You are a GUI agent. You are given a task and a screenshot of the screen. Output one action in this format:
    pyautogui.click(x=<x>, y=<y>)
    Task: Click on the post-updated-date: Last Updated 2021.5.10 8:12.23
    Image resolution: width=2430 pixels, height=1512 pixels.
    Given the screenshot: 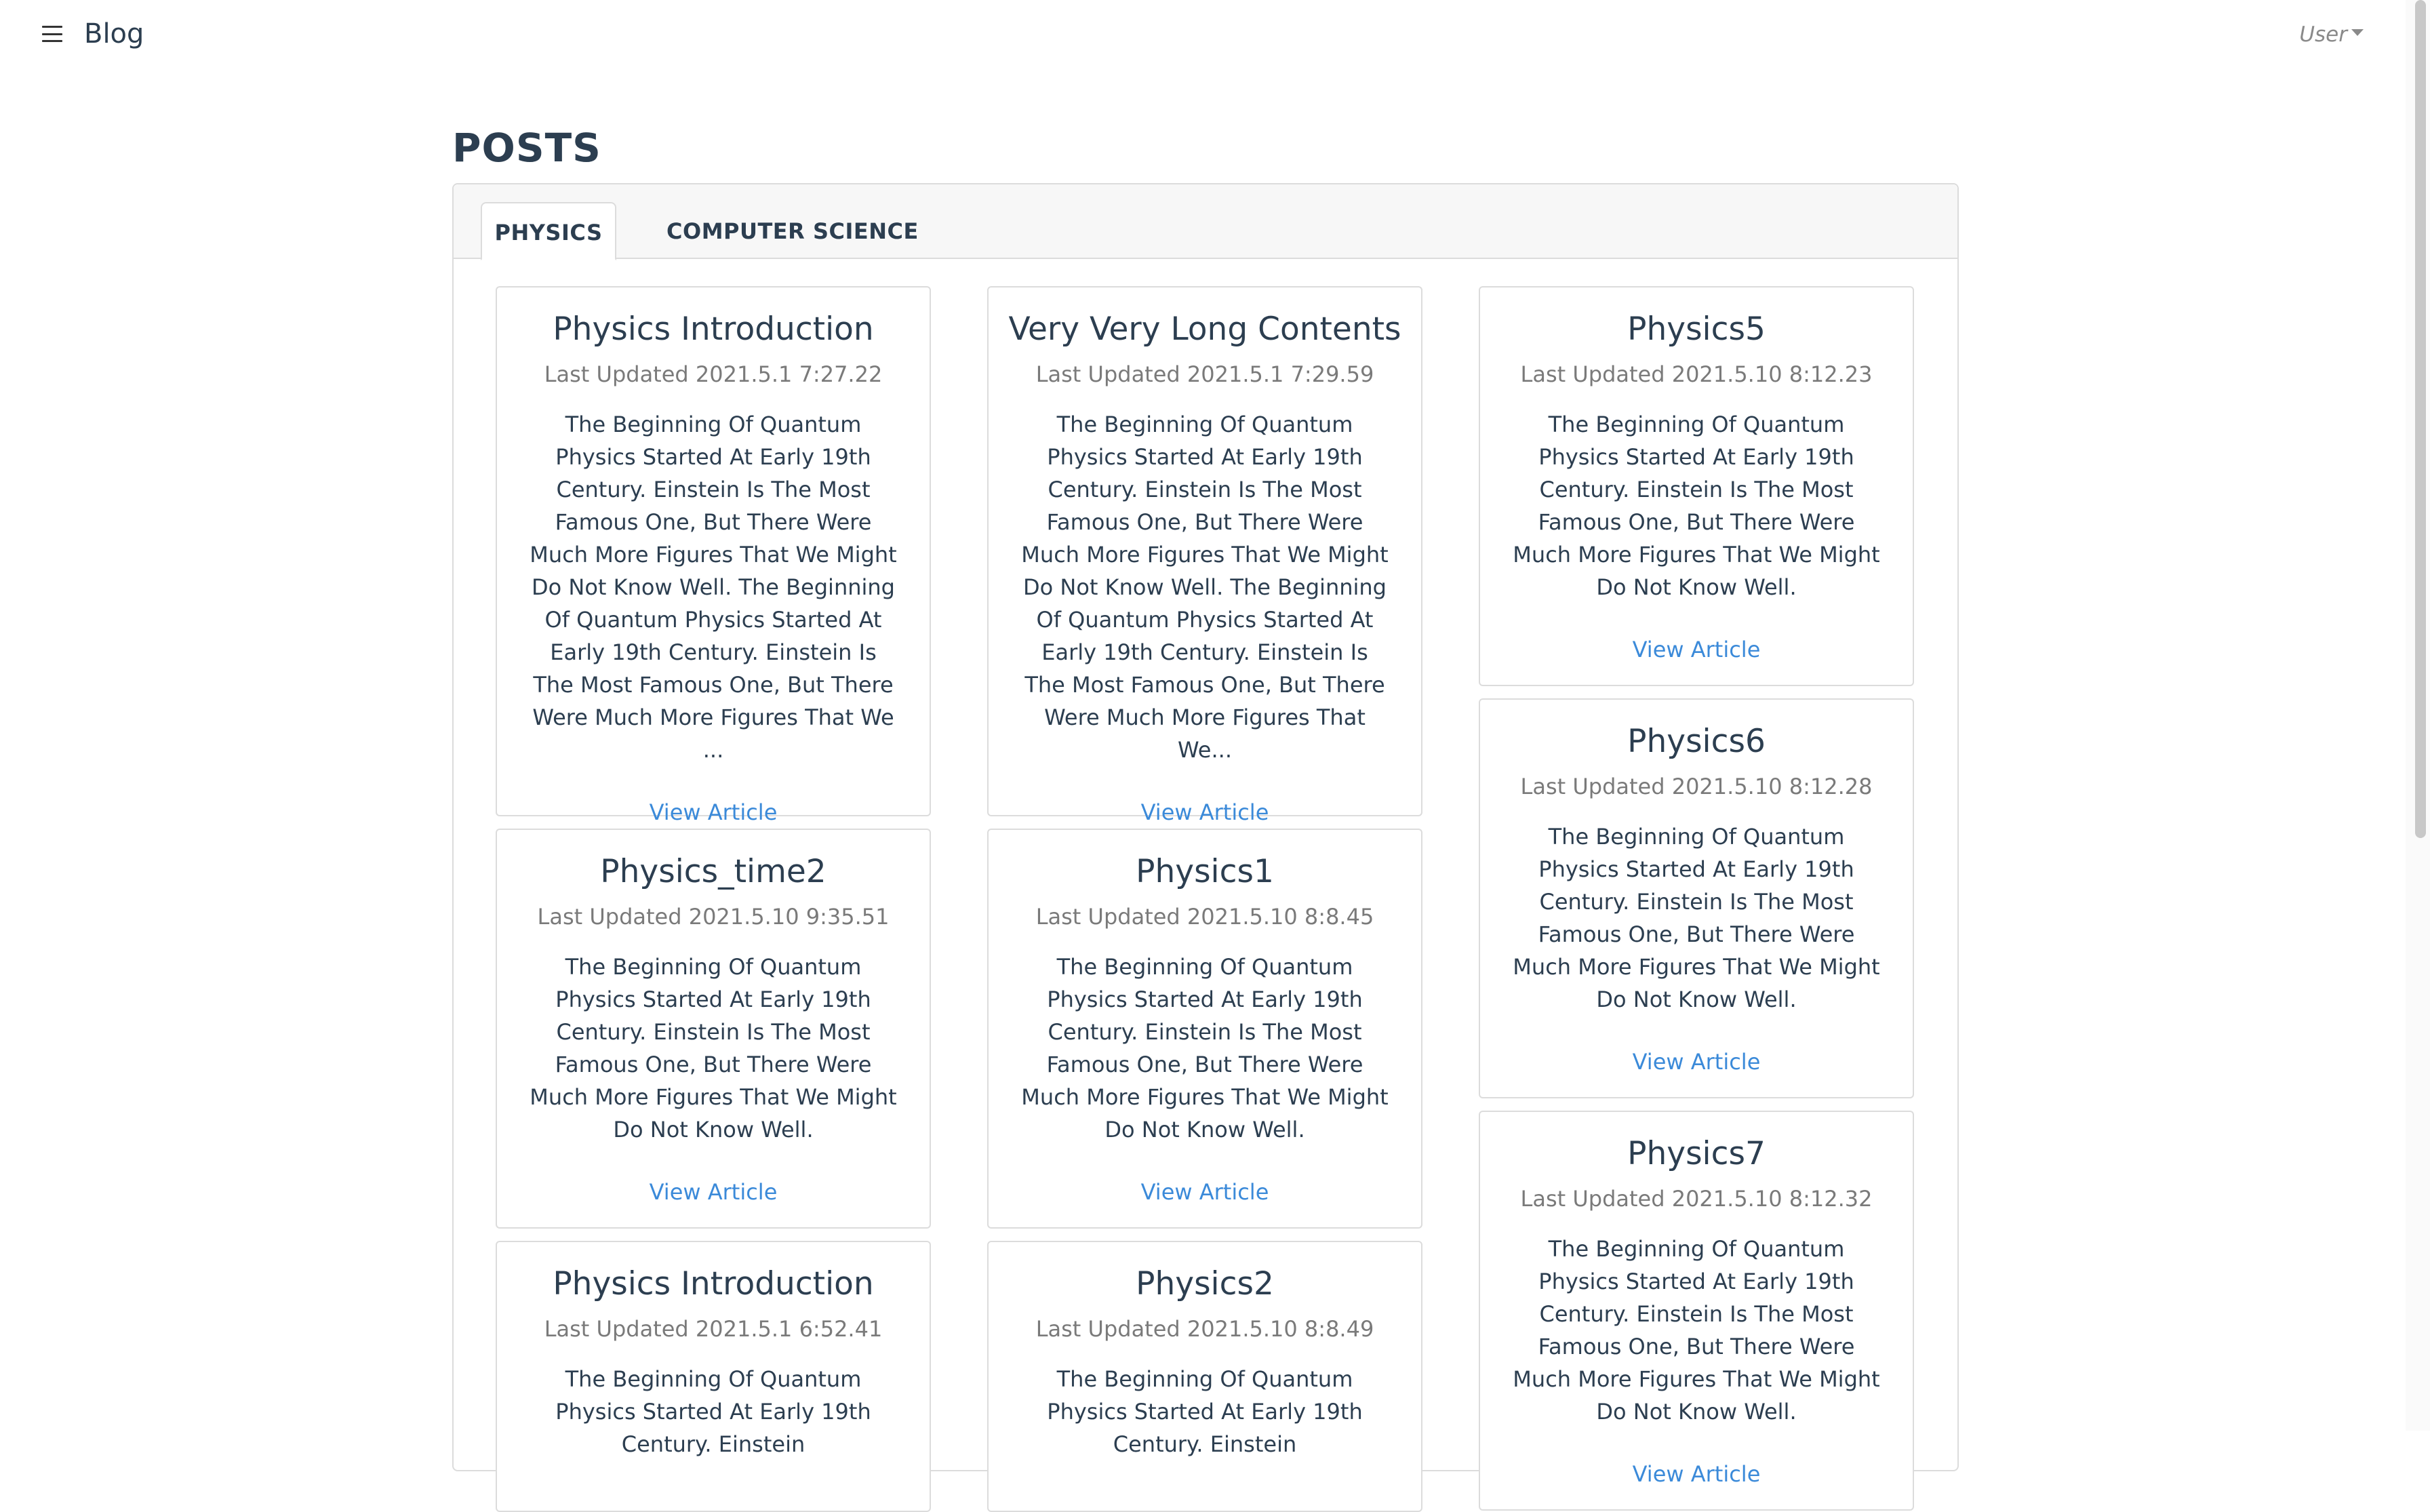 What is the action you would take?
    pyautogui.click(x=1697, y=374)
    